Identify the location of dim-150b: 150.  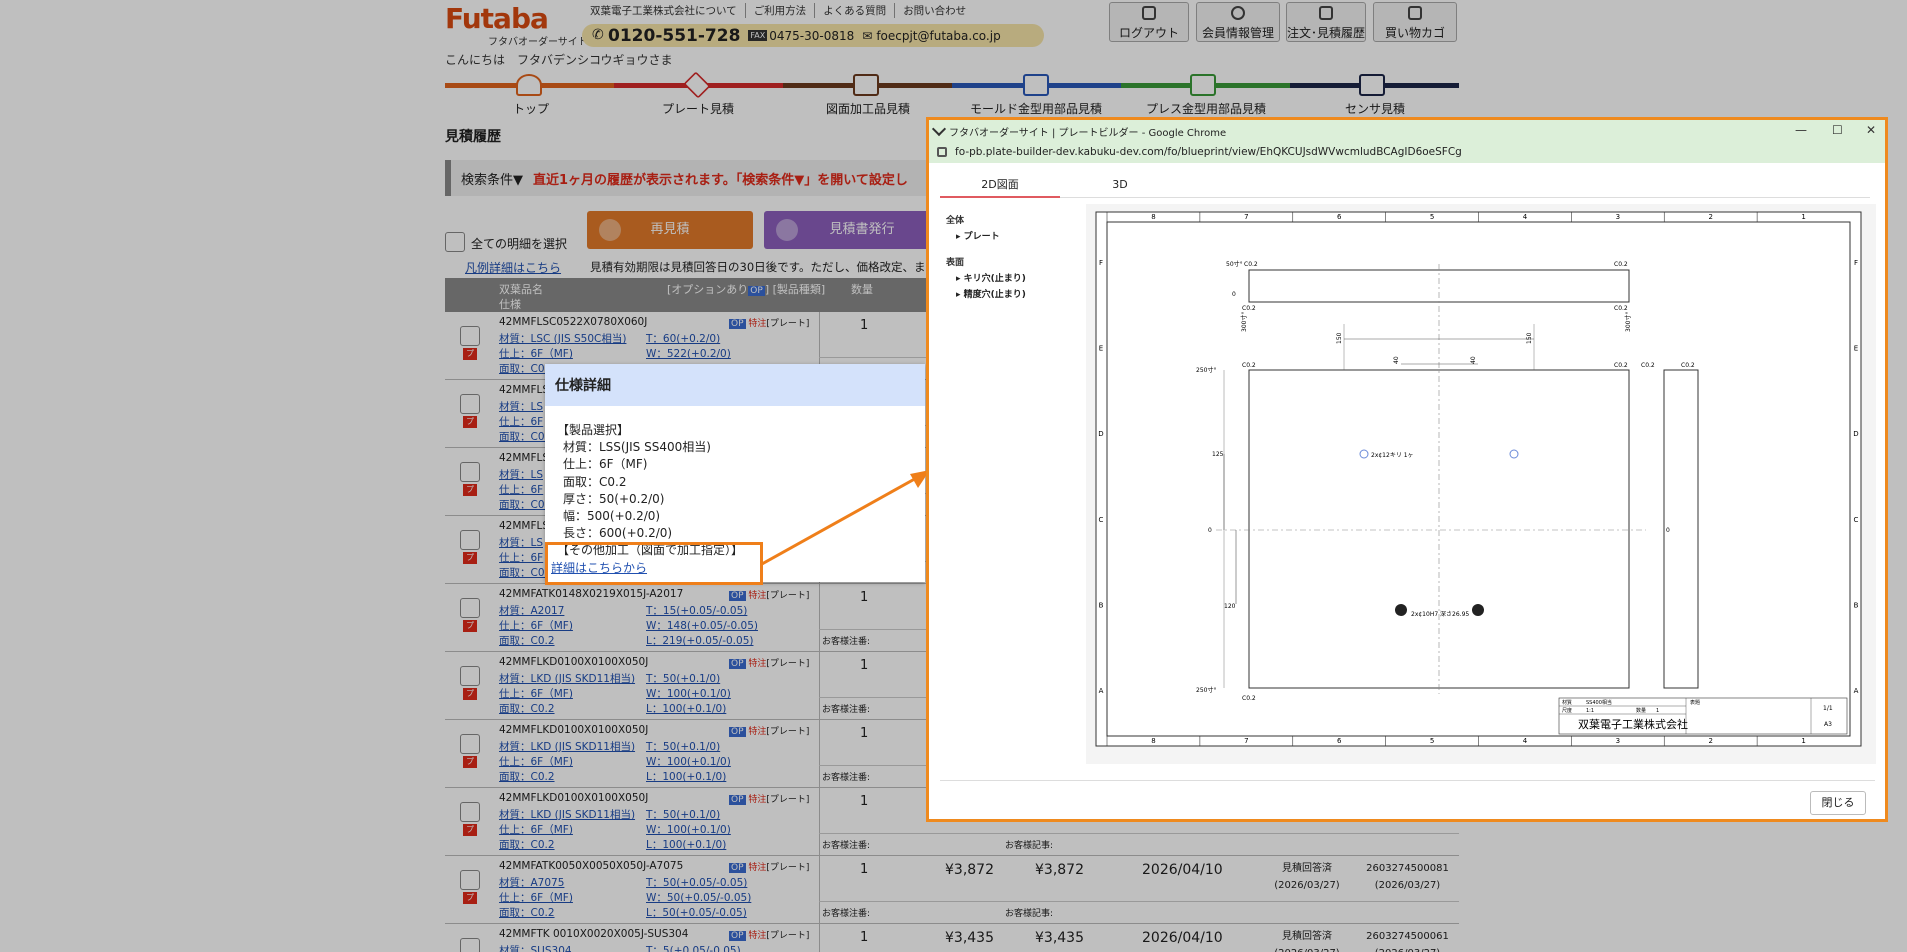
(1529, 338).